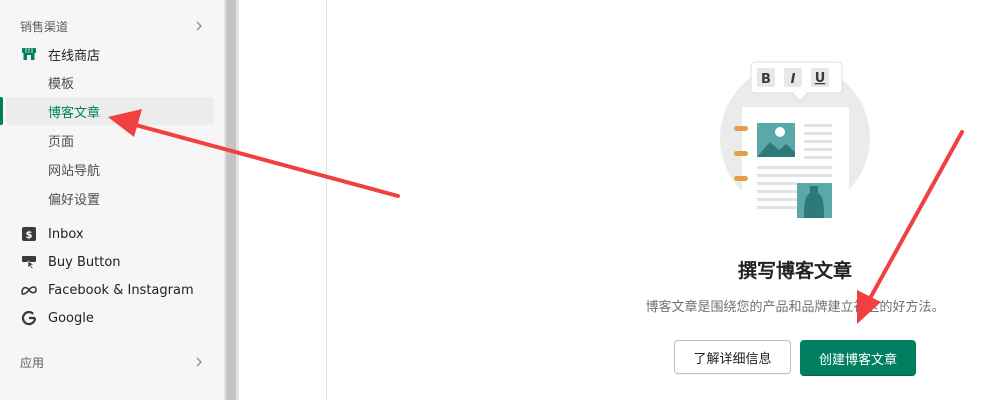 The width and height of the screenshot is (995, 400). I want to click on meta-icon, so click(29, 290).